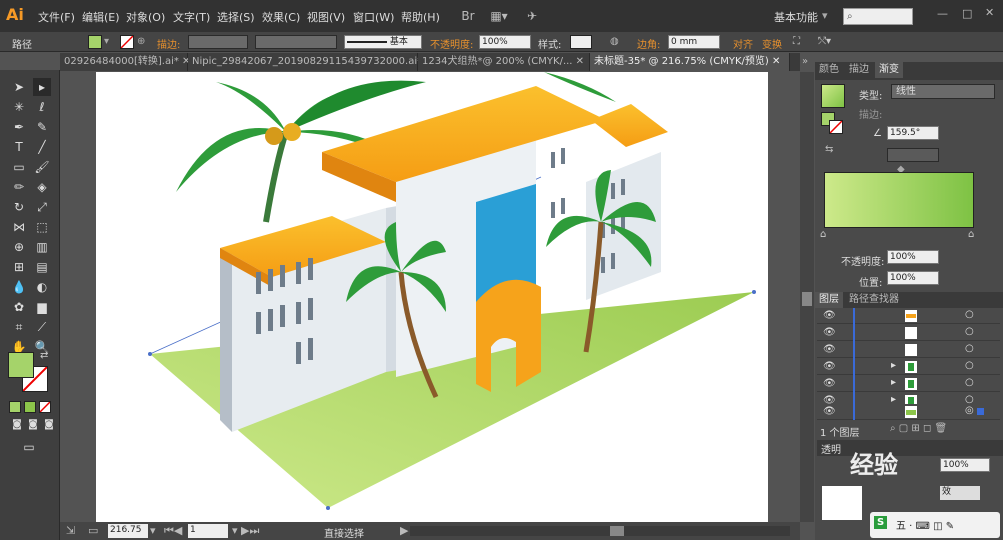  What do you see at coordinates (296, 42) in the screenshot?
I see `variable-width-select` at bounding box center [296, 42].